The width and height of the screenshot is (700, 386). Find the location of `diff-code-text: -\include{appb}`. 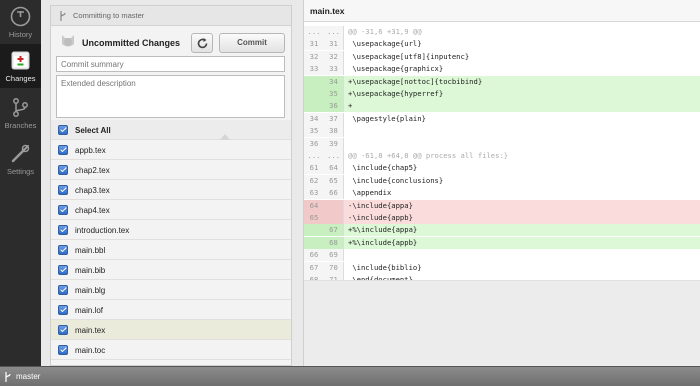

diff-code-text: -\include{appb} is located at coordinates (380, 217).